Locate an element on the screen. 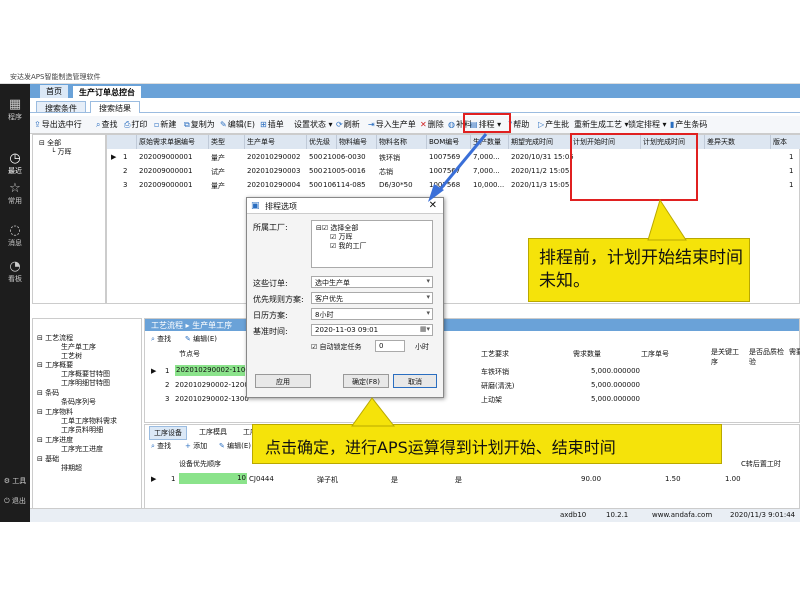 The image size is (800, 600). dialog-app-icon: ▣ is located at coordinates (255, 206).